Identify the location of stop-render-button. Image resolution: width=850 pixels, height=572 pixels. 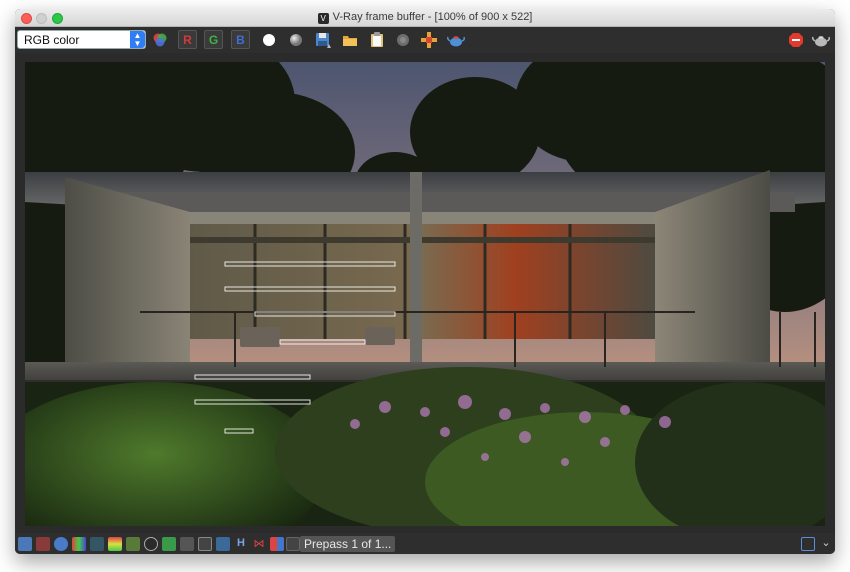
(796, 40).